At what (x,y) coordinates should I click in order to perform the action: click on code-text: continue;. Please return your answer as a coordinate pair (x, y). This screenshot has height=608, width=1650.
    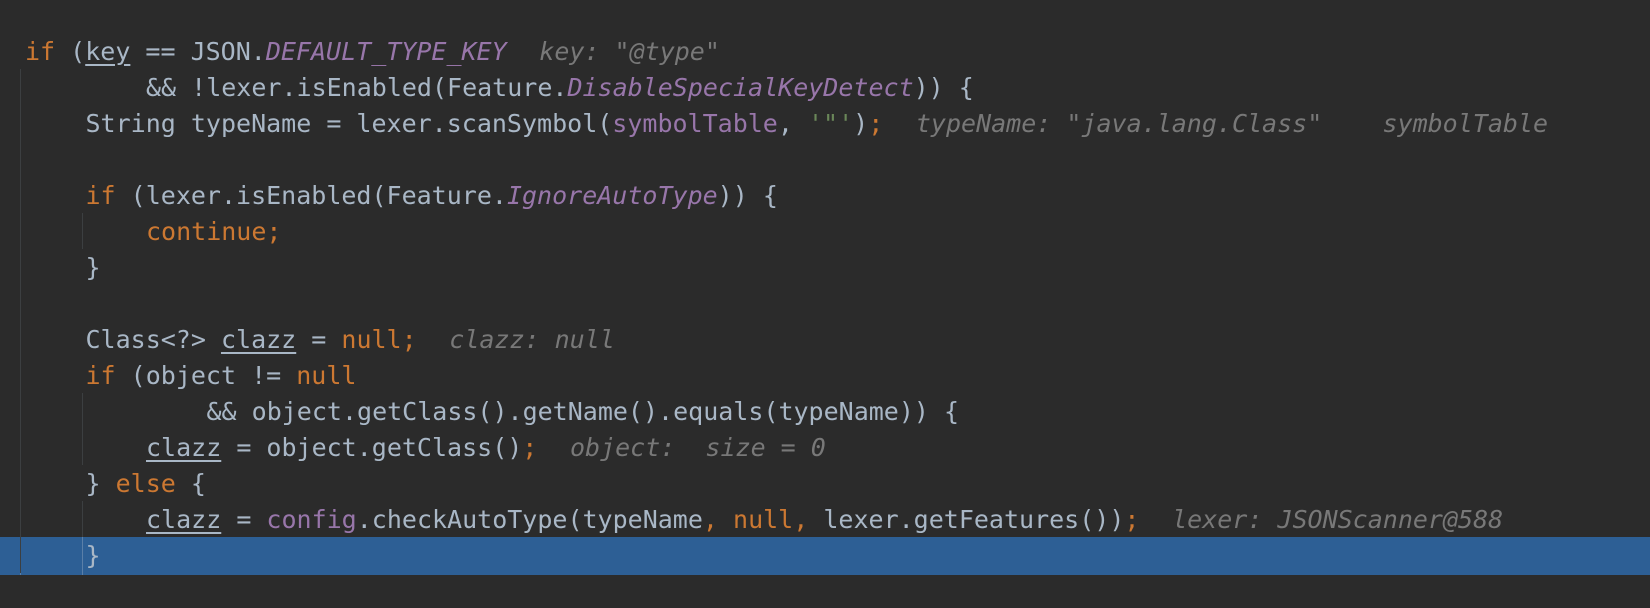
    Looking at the image, I should click on (213, 232).